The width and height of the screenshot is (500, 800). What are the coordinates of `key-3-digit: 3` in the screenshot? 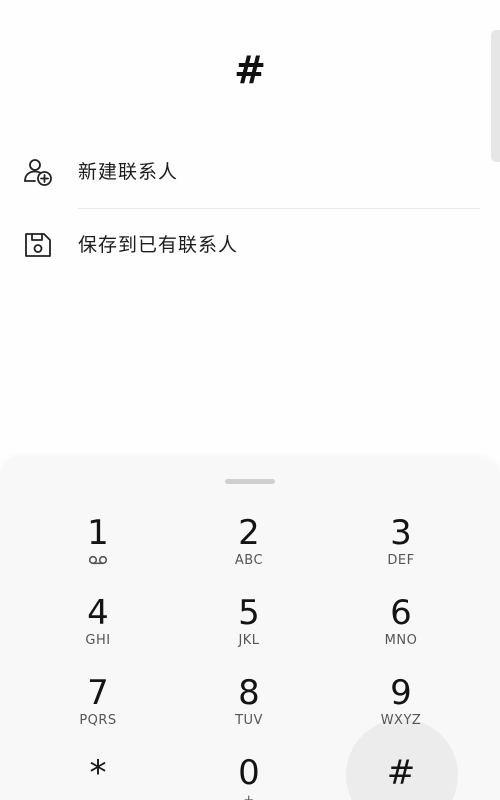 It's located at (401, 533).